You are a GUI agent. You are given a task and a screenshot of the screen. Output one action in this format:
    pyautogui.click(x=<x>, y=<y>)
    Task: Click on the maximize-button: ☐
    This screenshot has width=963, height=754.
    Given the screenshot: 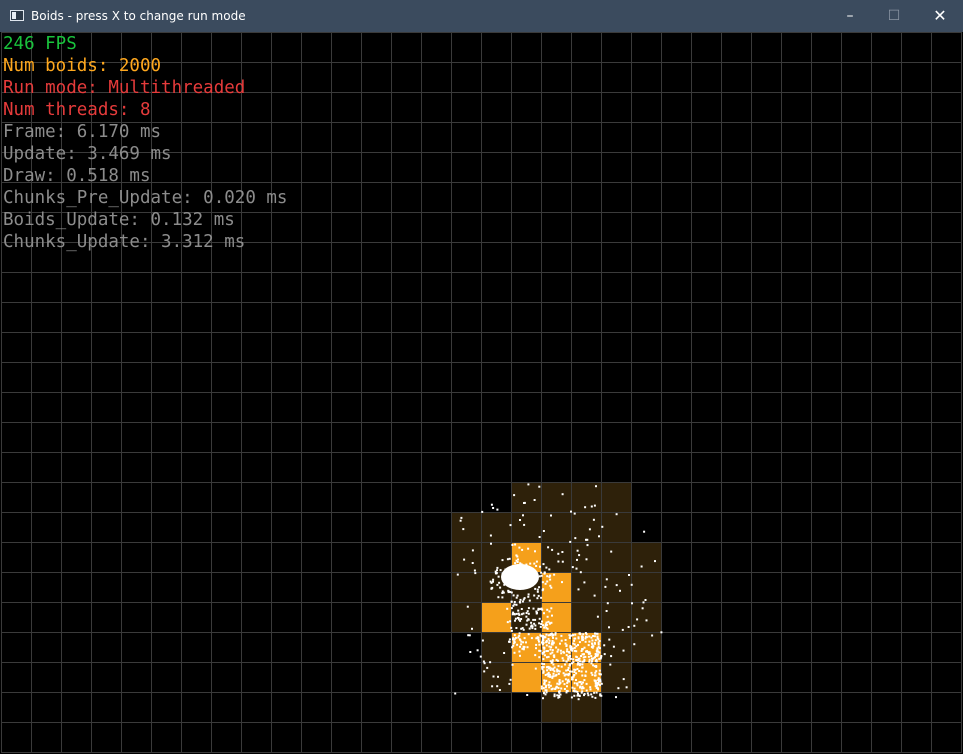 What is the action you would take?
    pyautogui.click(x=894, y=16)
    